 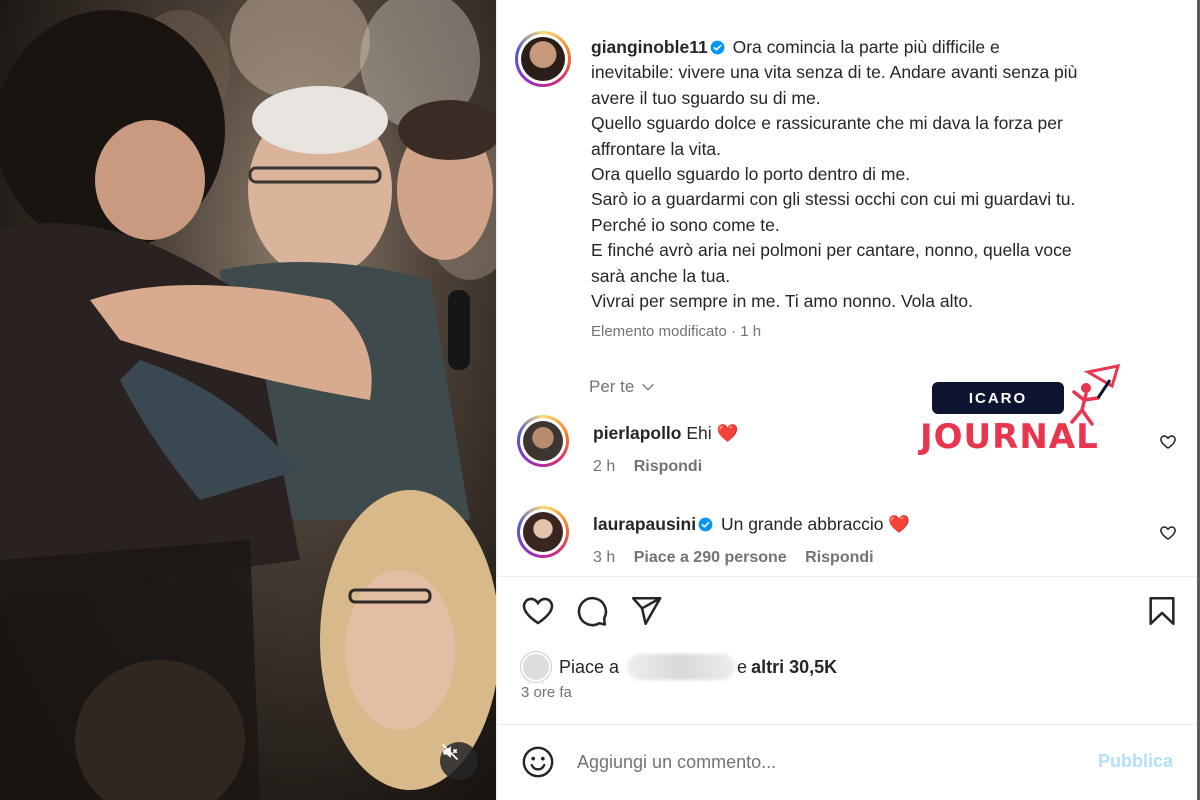 What do you see at coordinates (815, 524) in the screenshot?
I see `comment-body: Un grande abbraccio ❤️` at bounding box center [815, 524].